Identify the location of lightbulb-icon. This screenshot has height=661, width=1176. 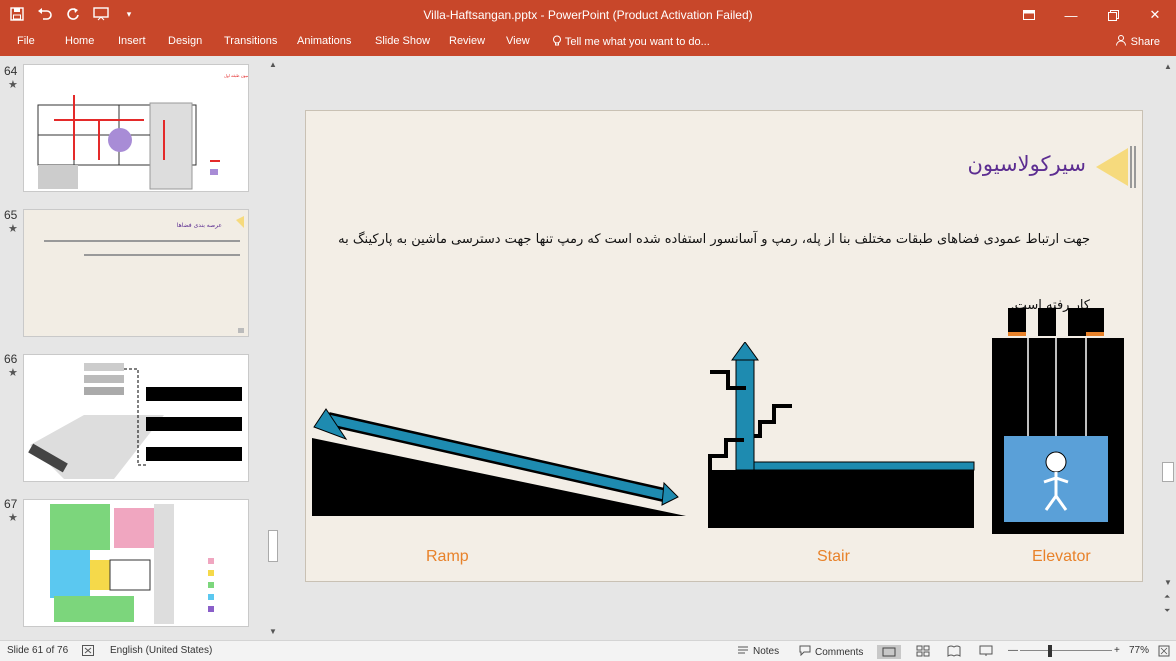
(558, 41).